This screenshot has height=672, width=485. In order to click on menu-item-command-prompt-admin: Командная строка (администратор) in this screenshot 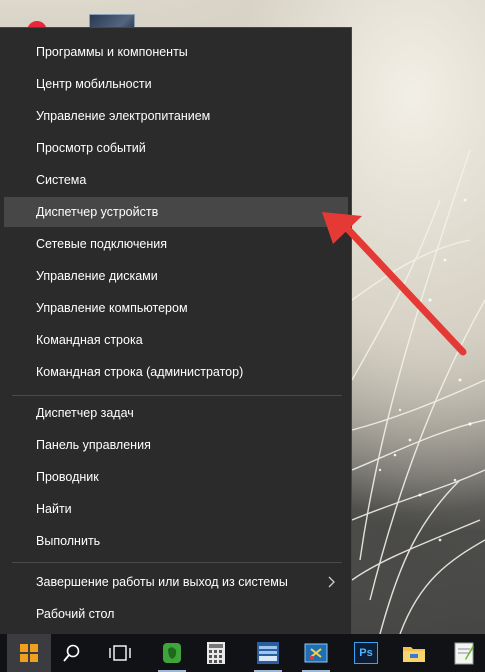, I will do `click(176, 372)`.